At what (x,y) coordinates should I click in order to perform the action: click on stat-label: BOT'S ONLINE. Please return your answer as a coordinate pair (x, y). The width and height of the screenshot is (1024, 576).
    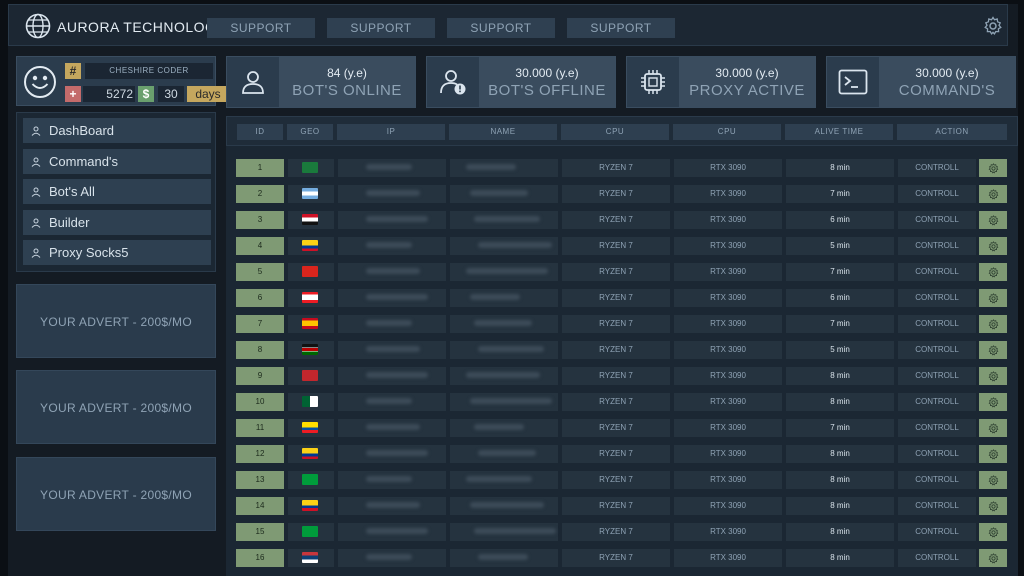
    Looking at the image, I should click on (347, 90).